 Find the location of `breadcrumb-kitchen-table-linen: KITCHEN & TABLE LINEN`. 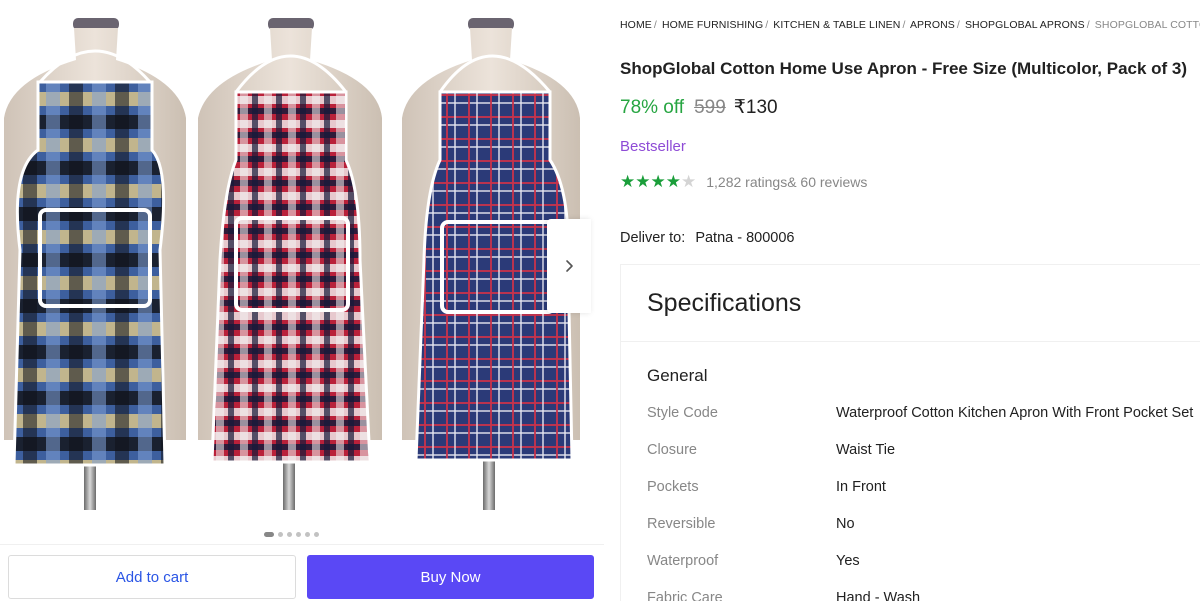

breadcrumb-kitchen-table-linen: KITCHEN & TABLE LINEN is located at coordinates (836, 25).